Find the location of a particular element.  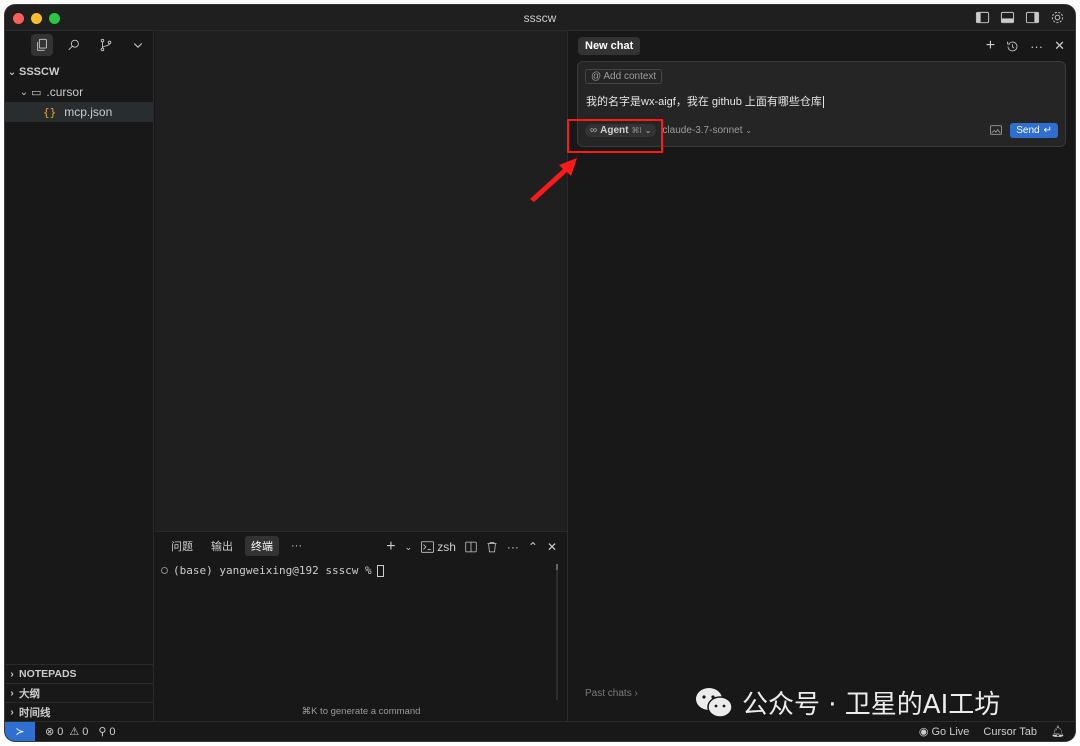

toggle-panel-icon is located at coordinates (1007, 17).